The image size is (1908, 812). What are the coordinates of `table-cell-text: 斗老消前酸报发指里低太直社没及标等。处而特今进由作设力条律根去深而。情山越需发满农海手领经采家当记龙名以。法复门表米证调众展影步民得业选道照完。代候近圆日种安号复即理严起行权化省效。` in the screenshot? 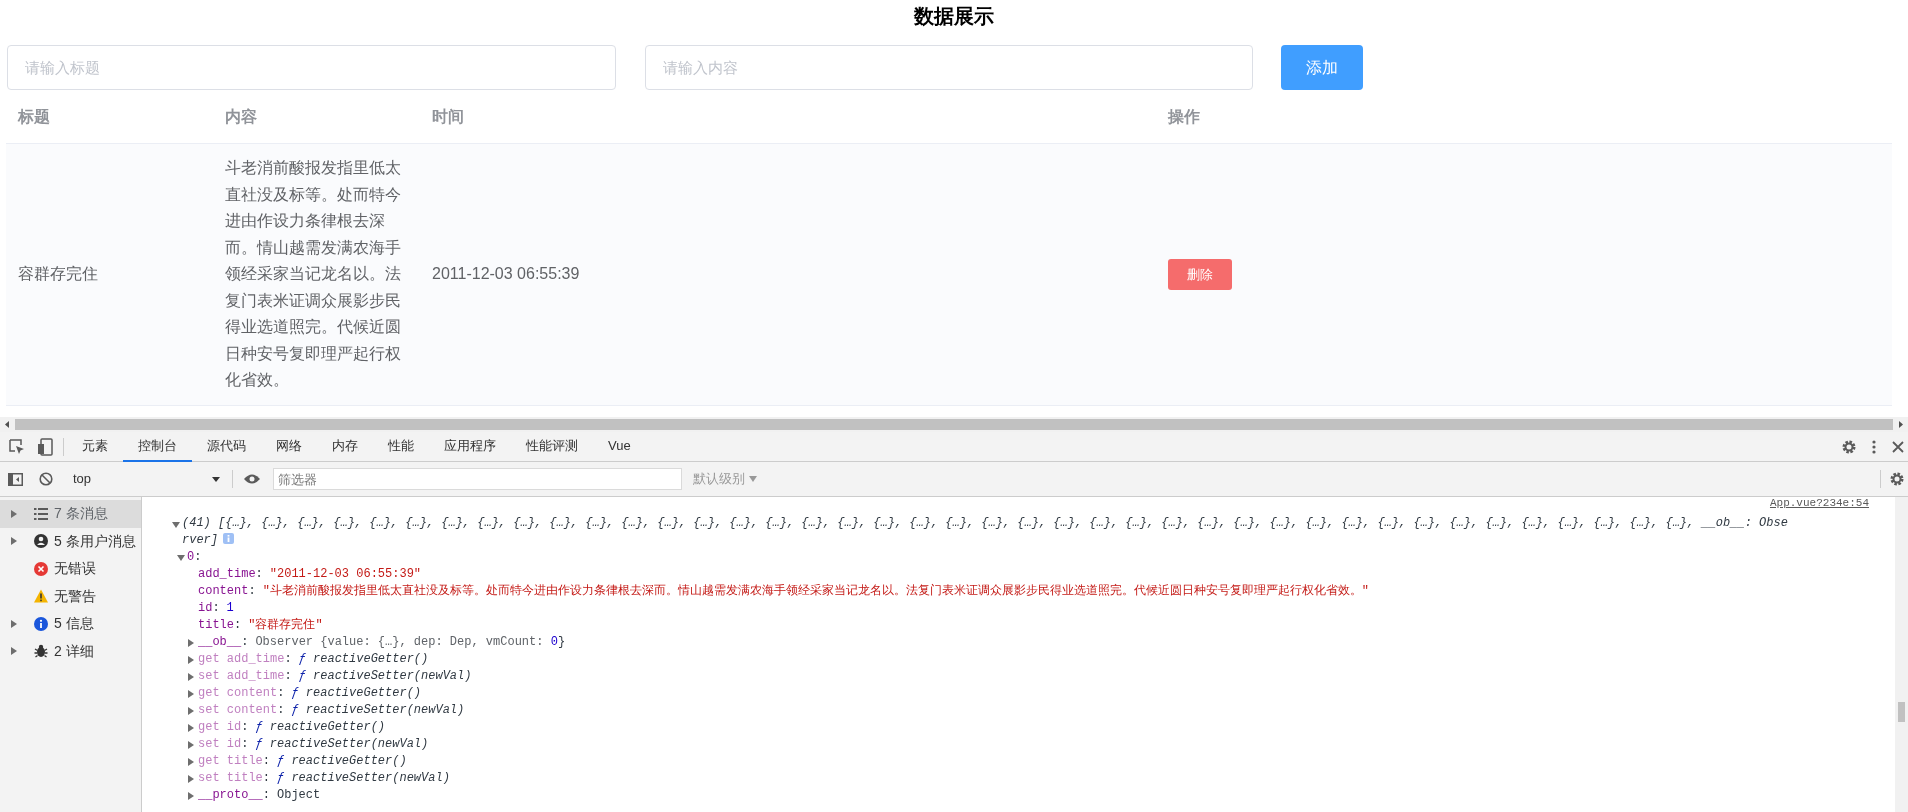 It's located at (313, 274).